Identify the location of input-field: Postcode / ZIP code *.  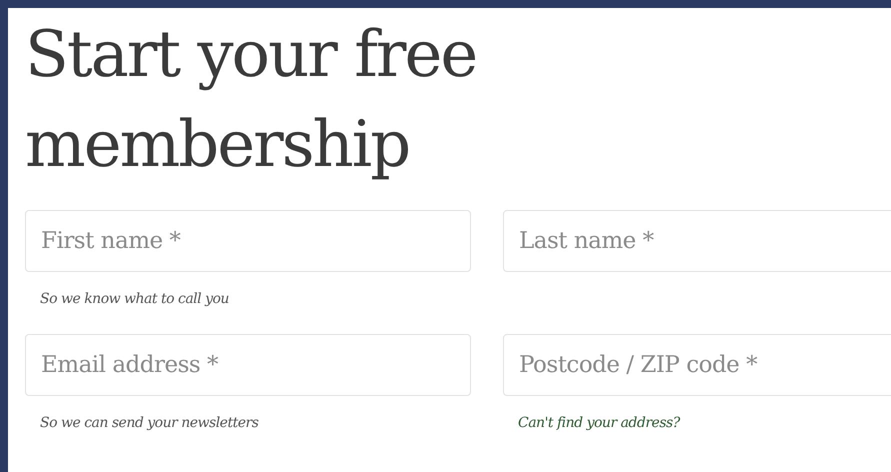
(697, 365).